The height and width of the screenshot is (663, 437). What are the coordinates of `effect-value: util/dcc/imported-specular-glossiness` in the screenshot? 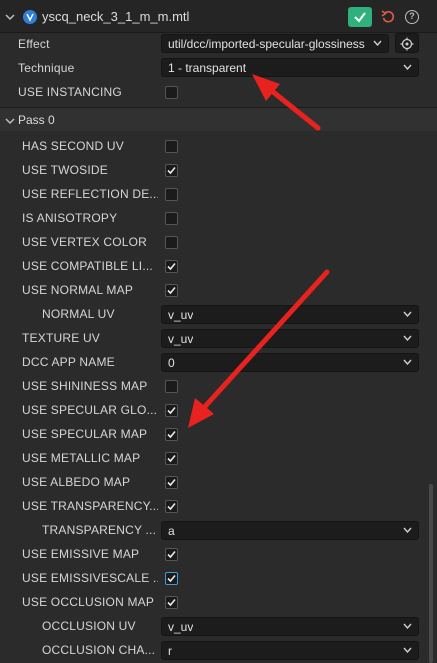 It's located at (266, 44).